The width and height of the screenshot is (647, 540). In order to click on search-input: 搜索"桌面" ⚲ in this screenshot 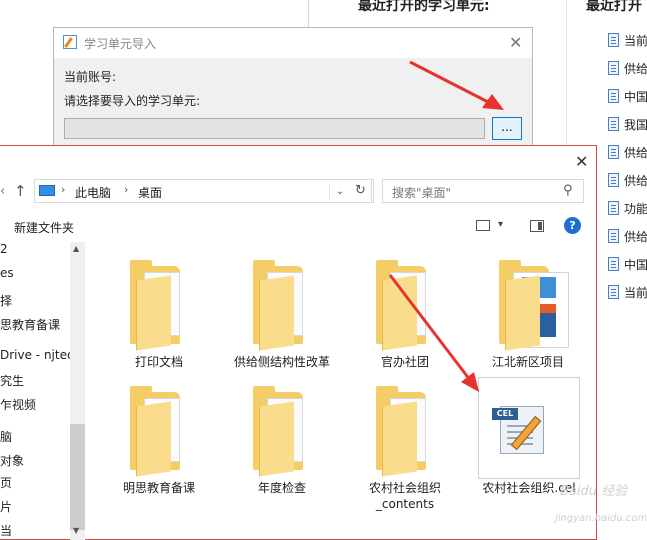, I will do `click(483, 191)`.